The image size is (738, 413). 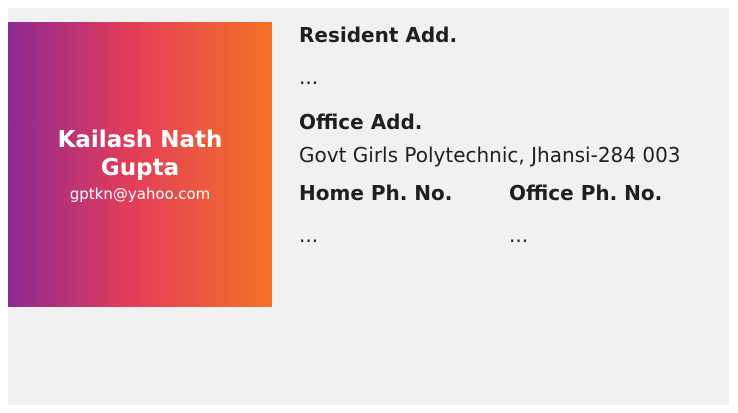 I want to click on person-email: gptkn@yahoo.com, so click(x=140, y=194).